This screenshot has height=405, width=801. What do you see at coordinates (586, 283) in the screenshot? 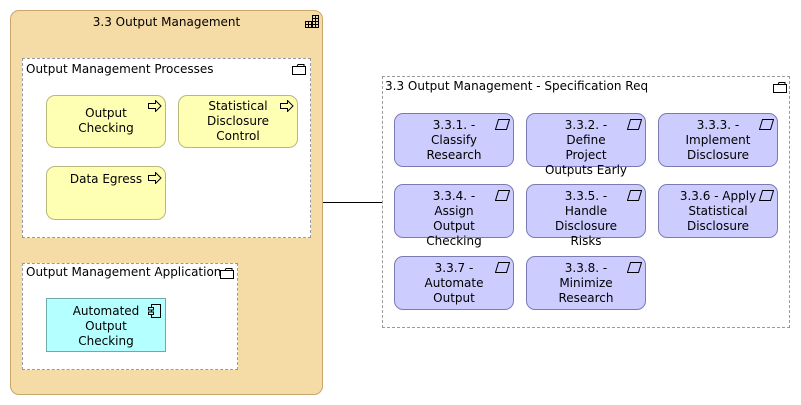
I see `requirement-label: 3.3.8. - Minimize Research` at bounding box center [586, 283].